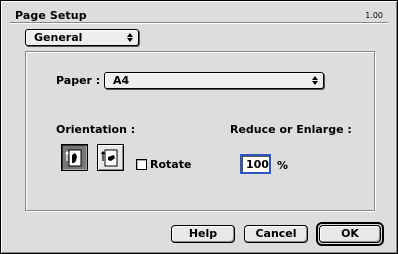 This screenshot has height=254, width=398. I want to click on landscape-option, so click(110, 157).